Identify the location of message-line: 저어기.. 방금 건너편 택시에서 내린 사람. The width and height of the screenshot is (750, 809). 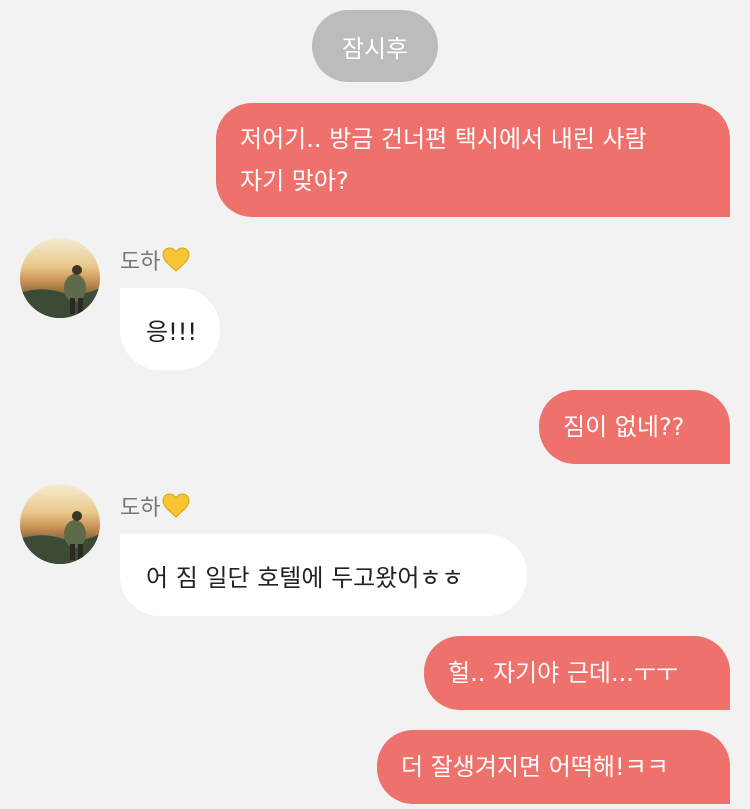
(443, 139).